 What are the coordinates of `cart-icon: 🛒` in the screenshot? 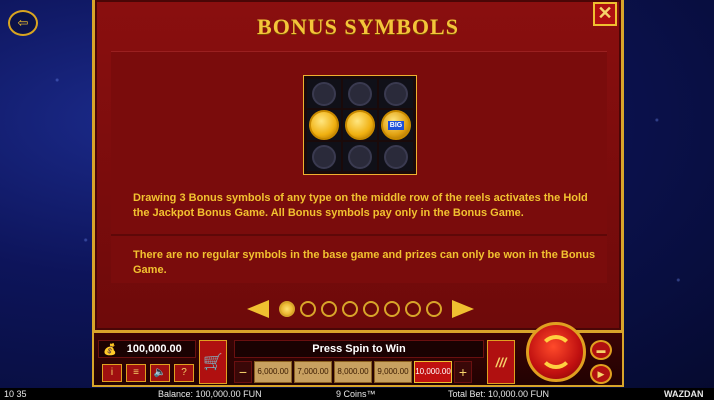 It's located at (213, 362).